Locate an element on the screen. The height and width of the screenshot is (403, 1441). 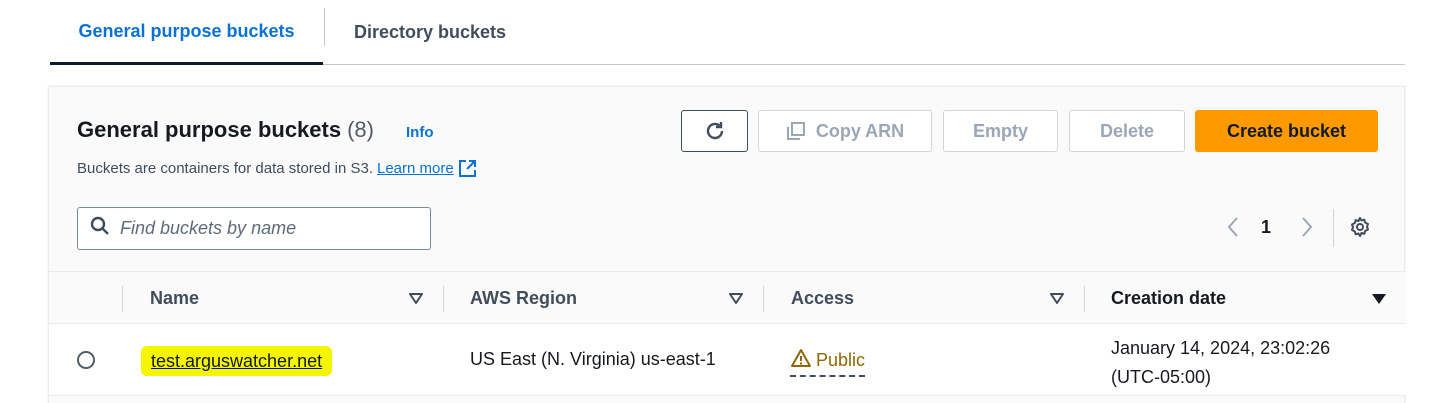
column-header-region: AWS Region is located at coordinates (523, 298).